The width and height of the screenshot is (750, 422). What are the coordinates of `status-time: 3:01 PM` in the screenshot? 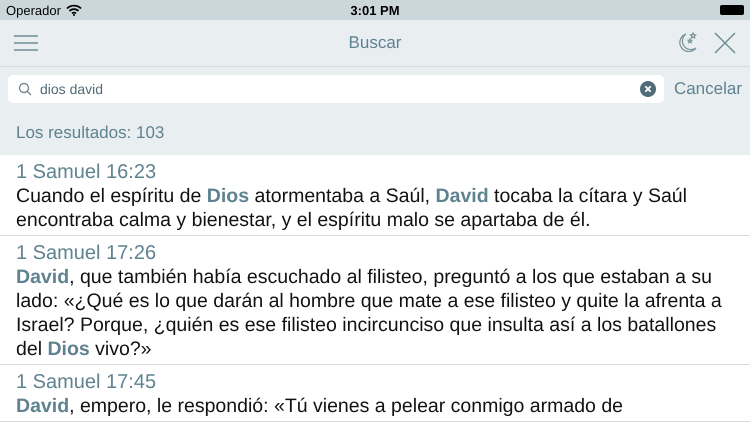 It's located at (375, 10).